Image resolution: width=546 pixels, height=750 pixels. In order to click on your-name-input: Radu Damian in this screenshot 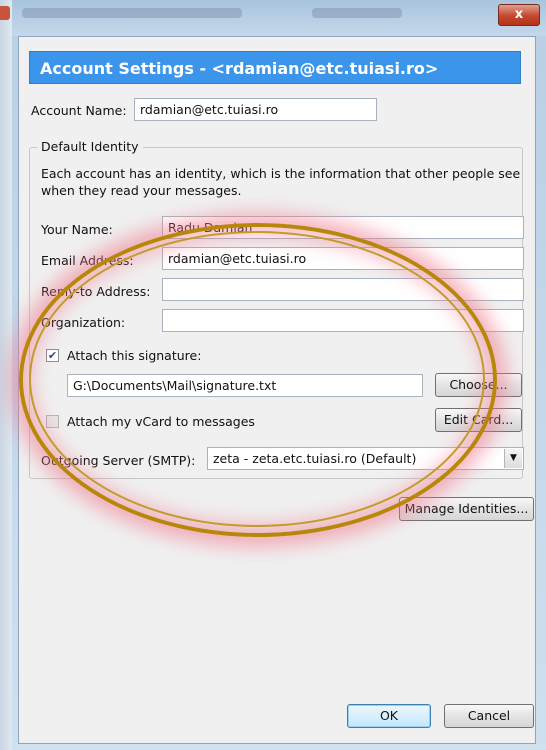, I will do `click(343, 227)`.